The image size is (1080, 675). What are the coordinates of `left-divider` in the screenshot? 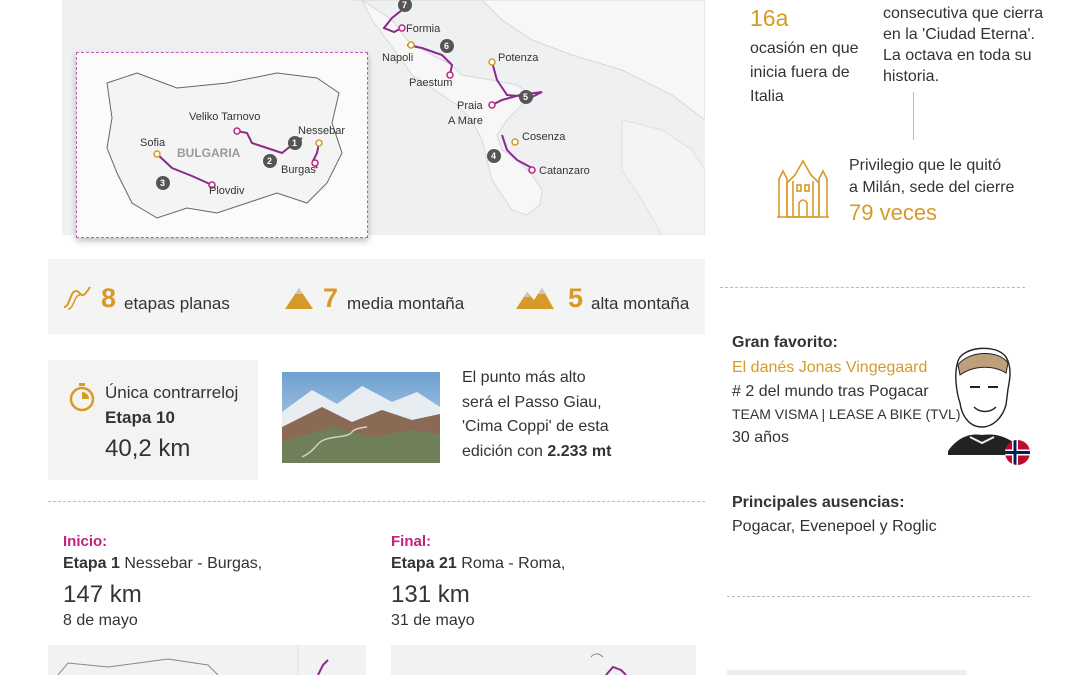 It's located at (376, 501).